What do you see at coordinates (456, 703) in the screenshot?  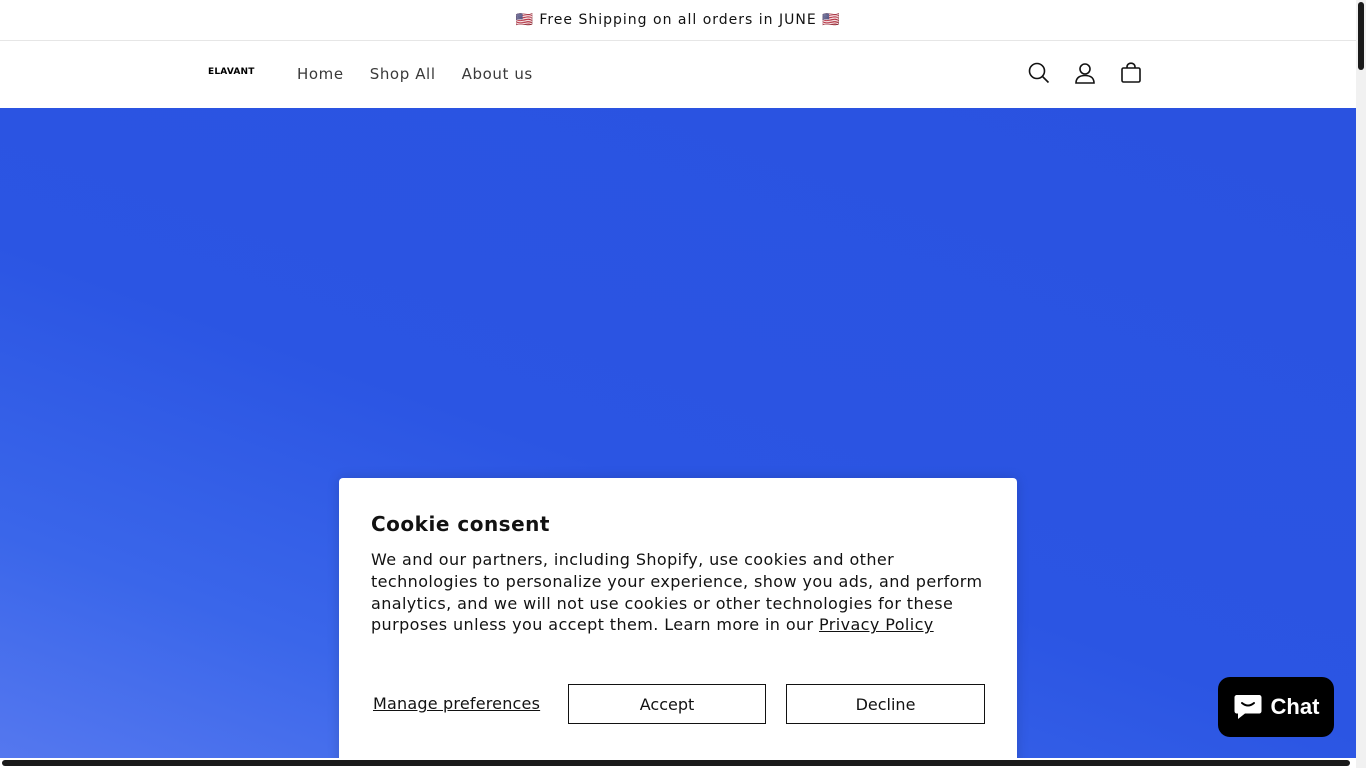 I see `manage-preferences-link: Manage preferences` at bounding box center [456, 703].